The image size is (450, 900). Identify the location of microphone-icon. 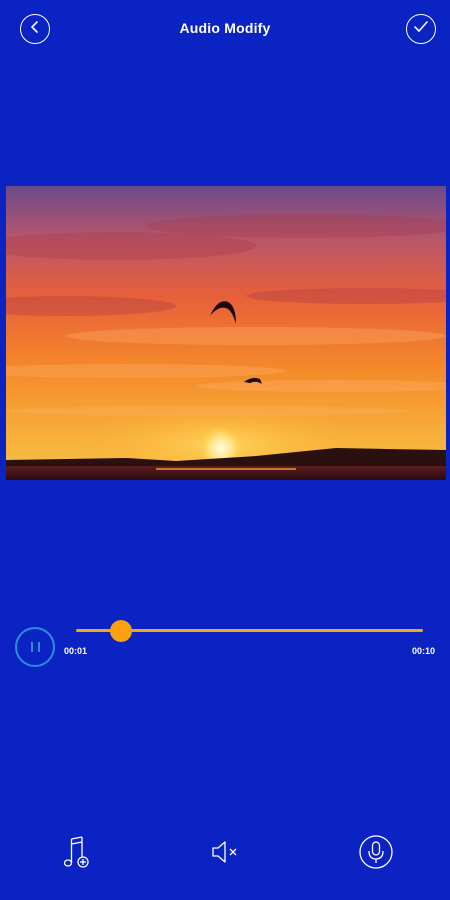
(376, 854).